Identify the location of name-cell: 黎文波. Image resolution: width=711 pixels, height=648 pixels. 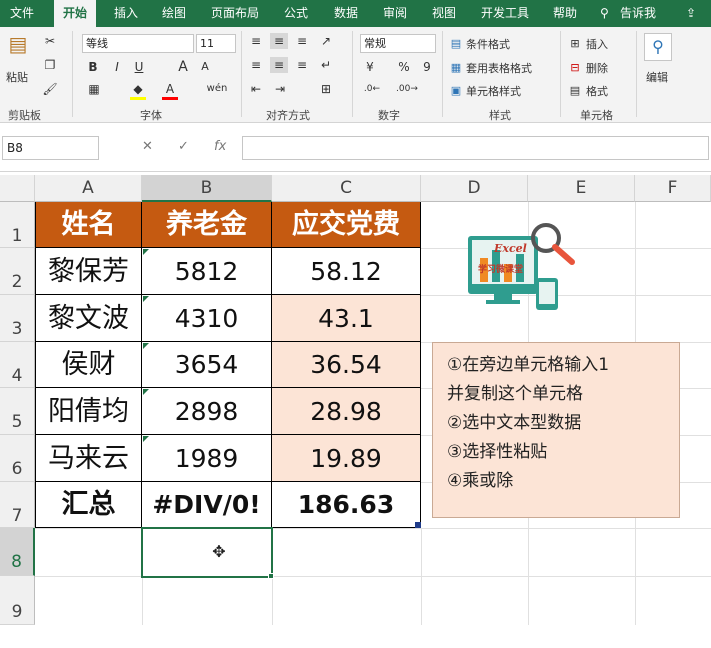
(89, 318).